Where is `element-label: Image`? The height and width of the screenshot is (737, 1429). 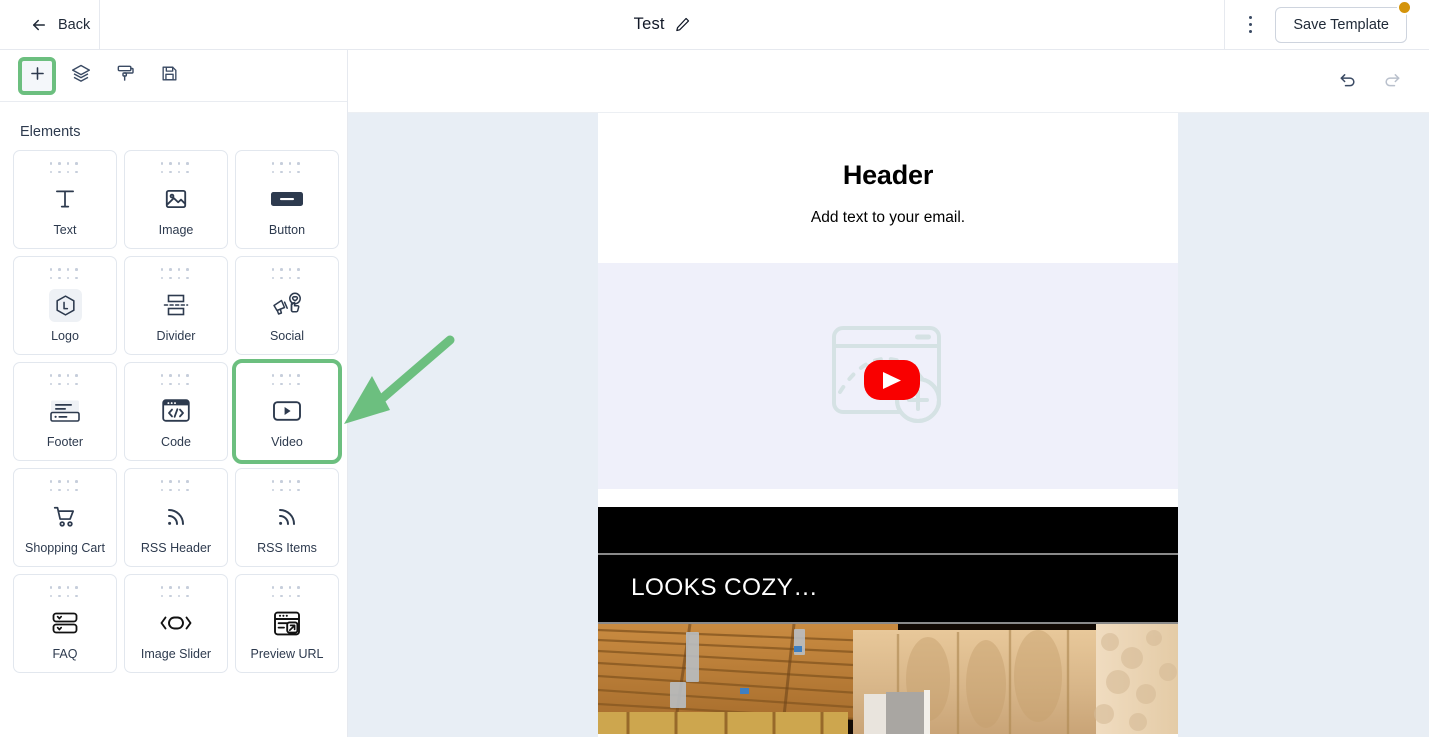 element-label: Image is located at coordinates (176, 230).